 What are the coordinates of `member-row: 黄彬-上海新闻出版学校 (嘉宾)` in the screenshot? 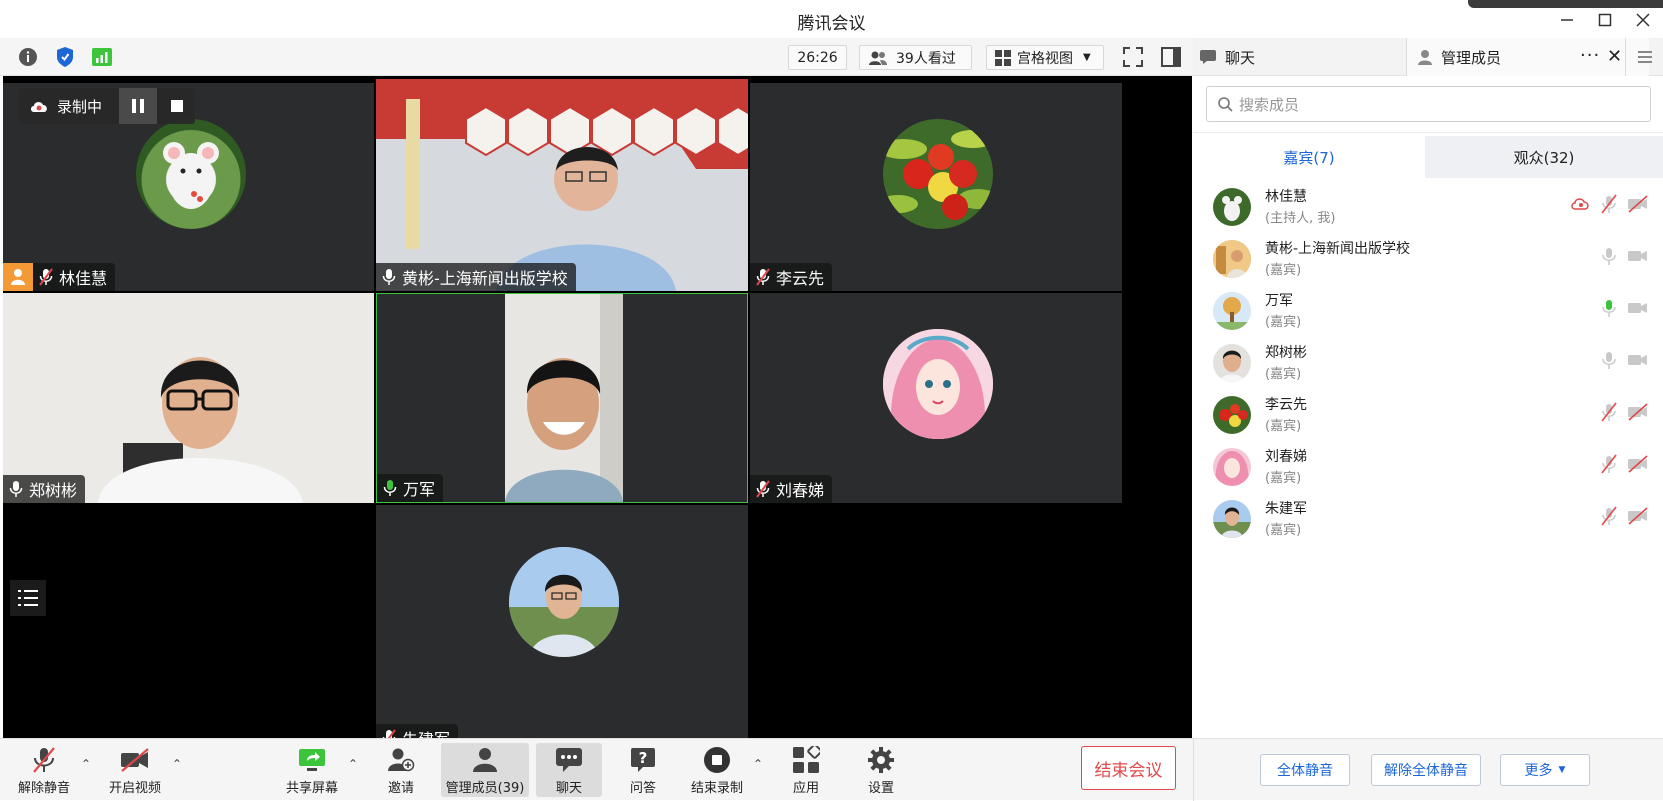 It's located at (1433, 262).